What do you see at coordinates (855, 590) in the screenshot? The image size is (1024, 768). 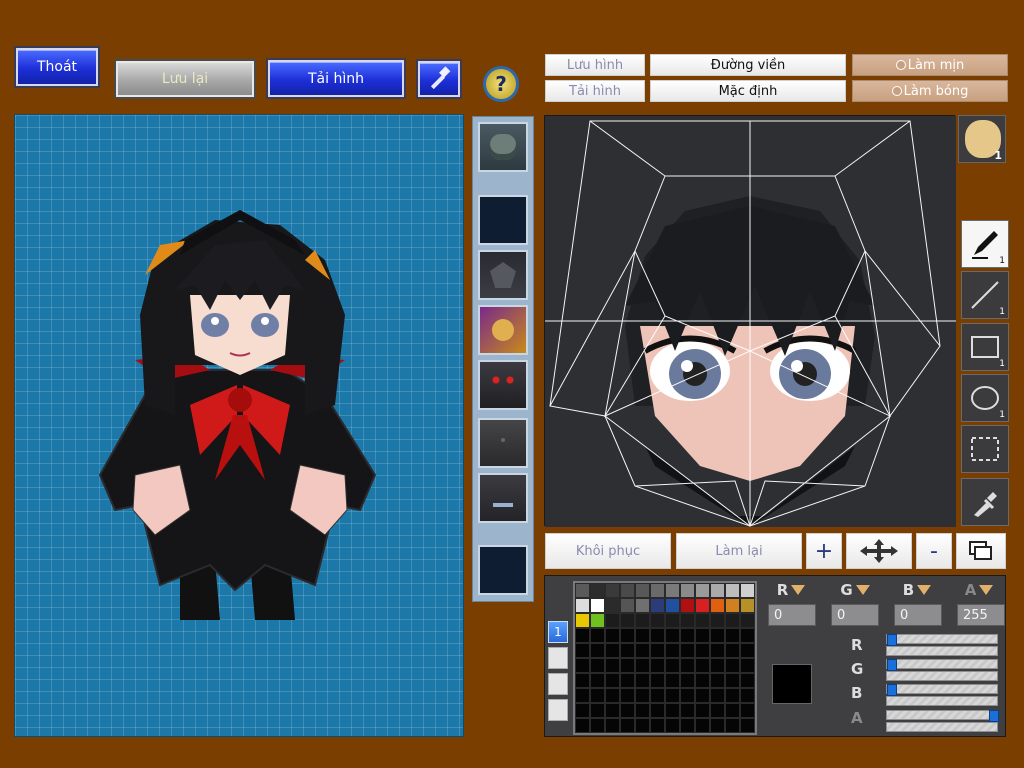 I see `green-channel-dropdown: G` at bounding box center [855, 590].